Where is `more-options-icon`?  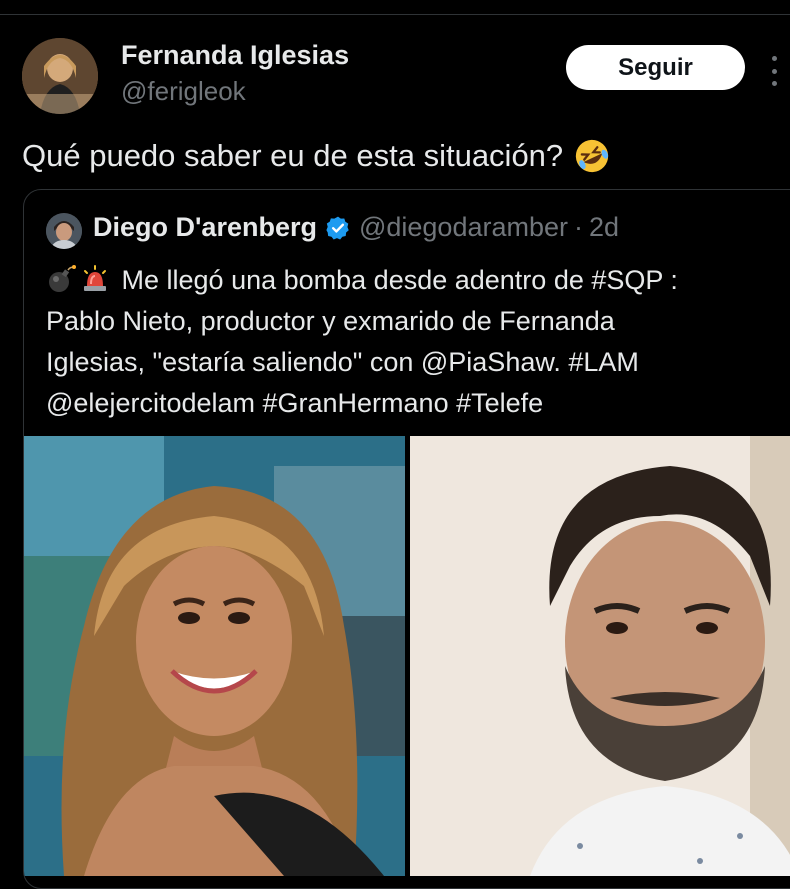 more-options-icon is located at coordinates (774, 71).